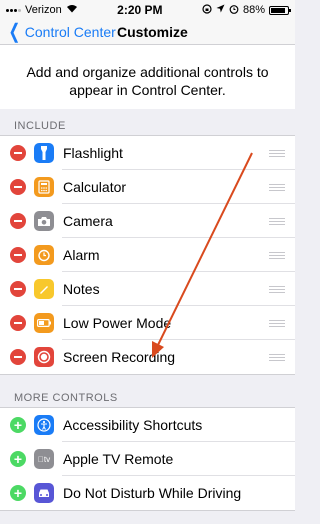  What do you see at coordinates (152, 32) in the screenshot?
I see `page-title: Customize` at bounding box center [152, 32].